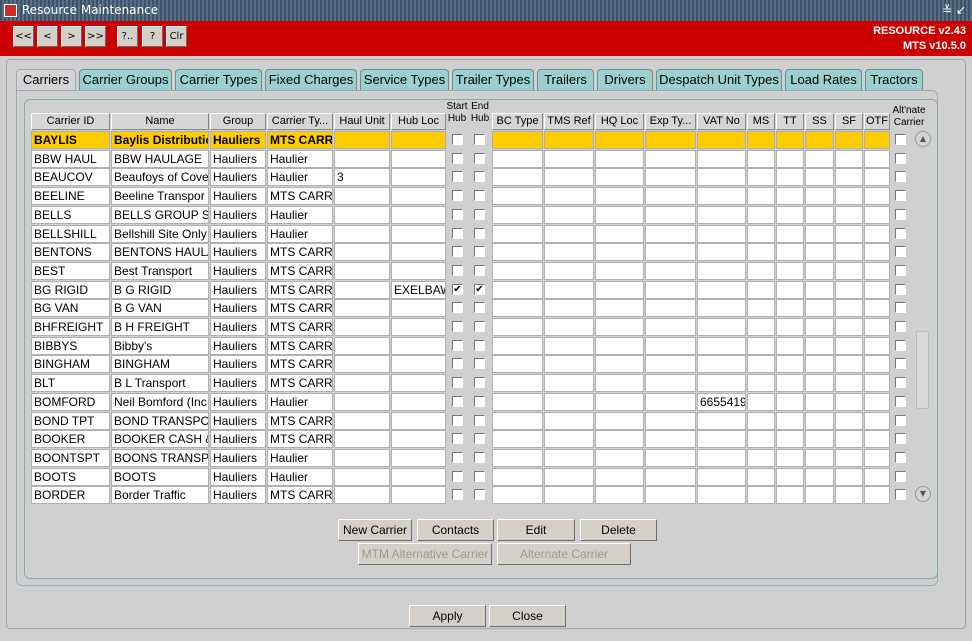 This screenshot has width=972, height=641. What do you see at coordinates (160, 383) in the screenshot?
I see `name-cell: B L Transport` at bounding box center [160, 383].